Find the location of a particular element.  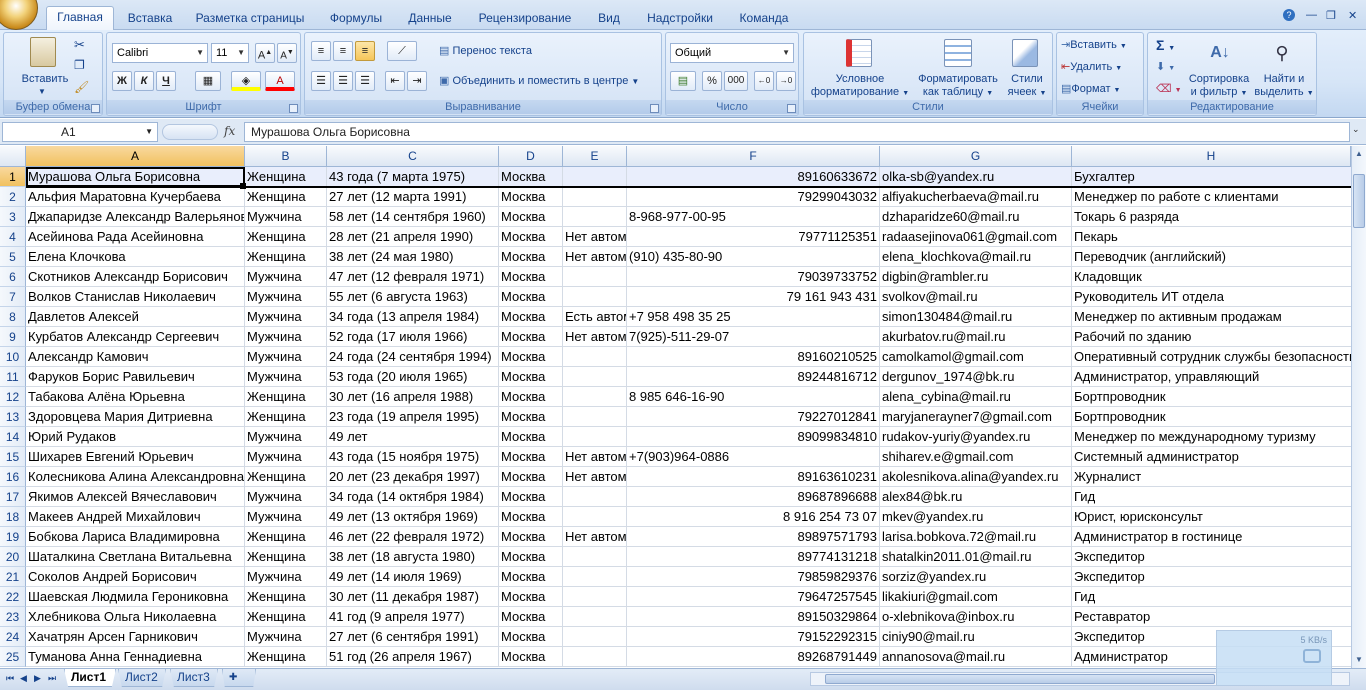

cell-c3: 58 лет (14 сентября 1960) is located at coordinates (413, 217).